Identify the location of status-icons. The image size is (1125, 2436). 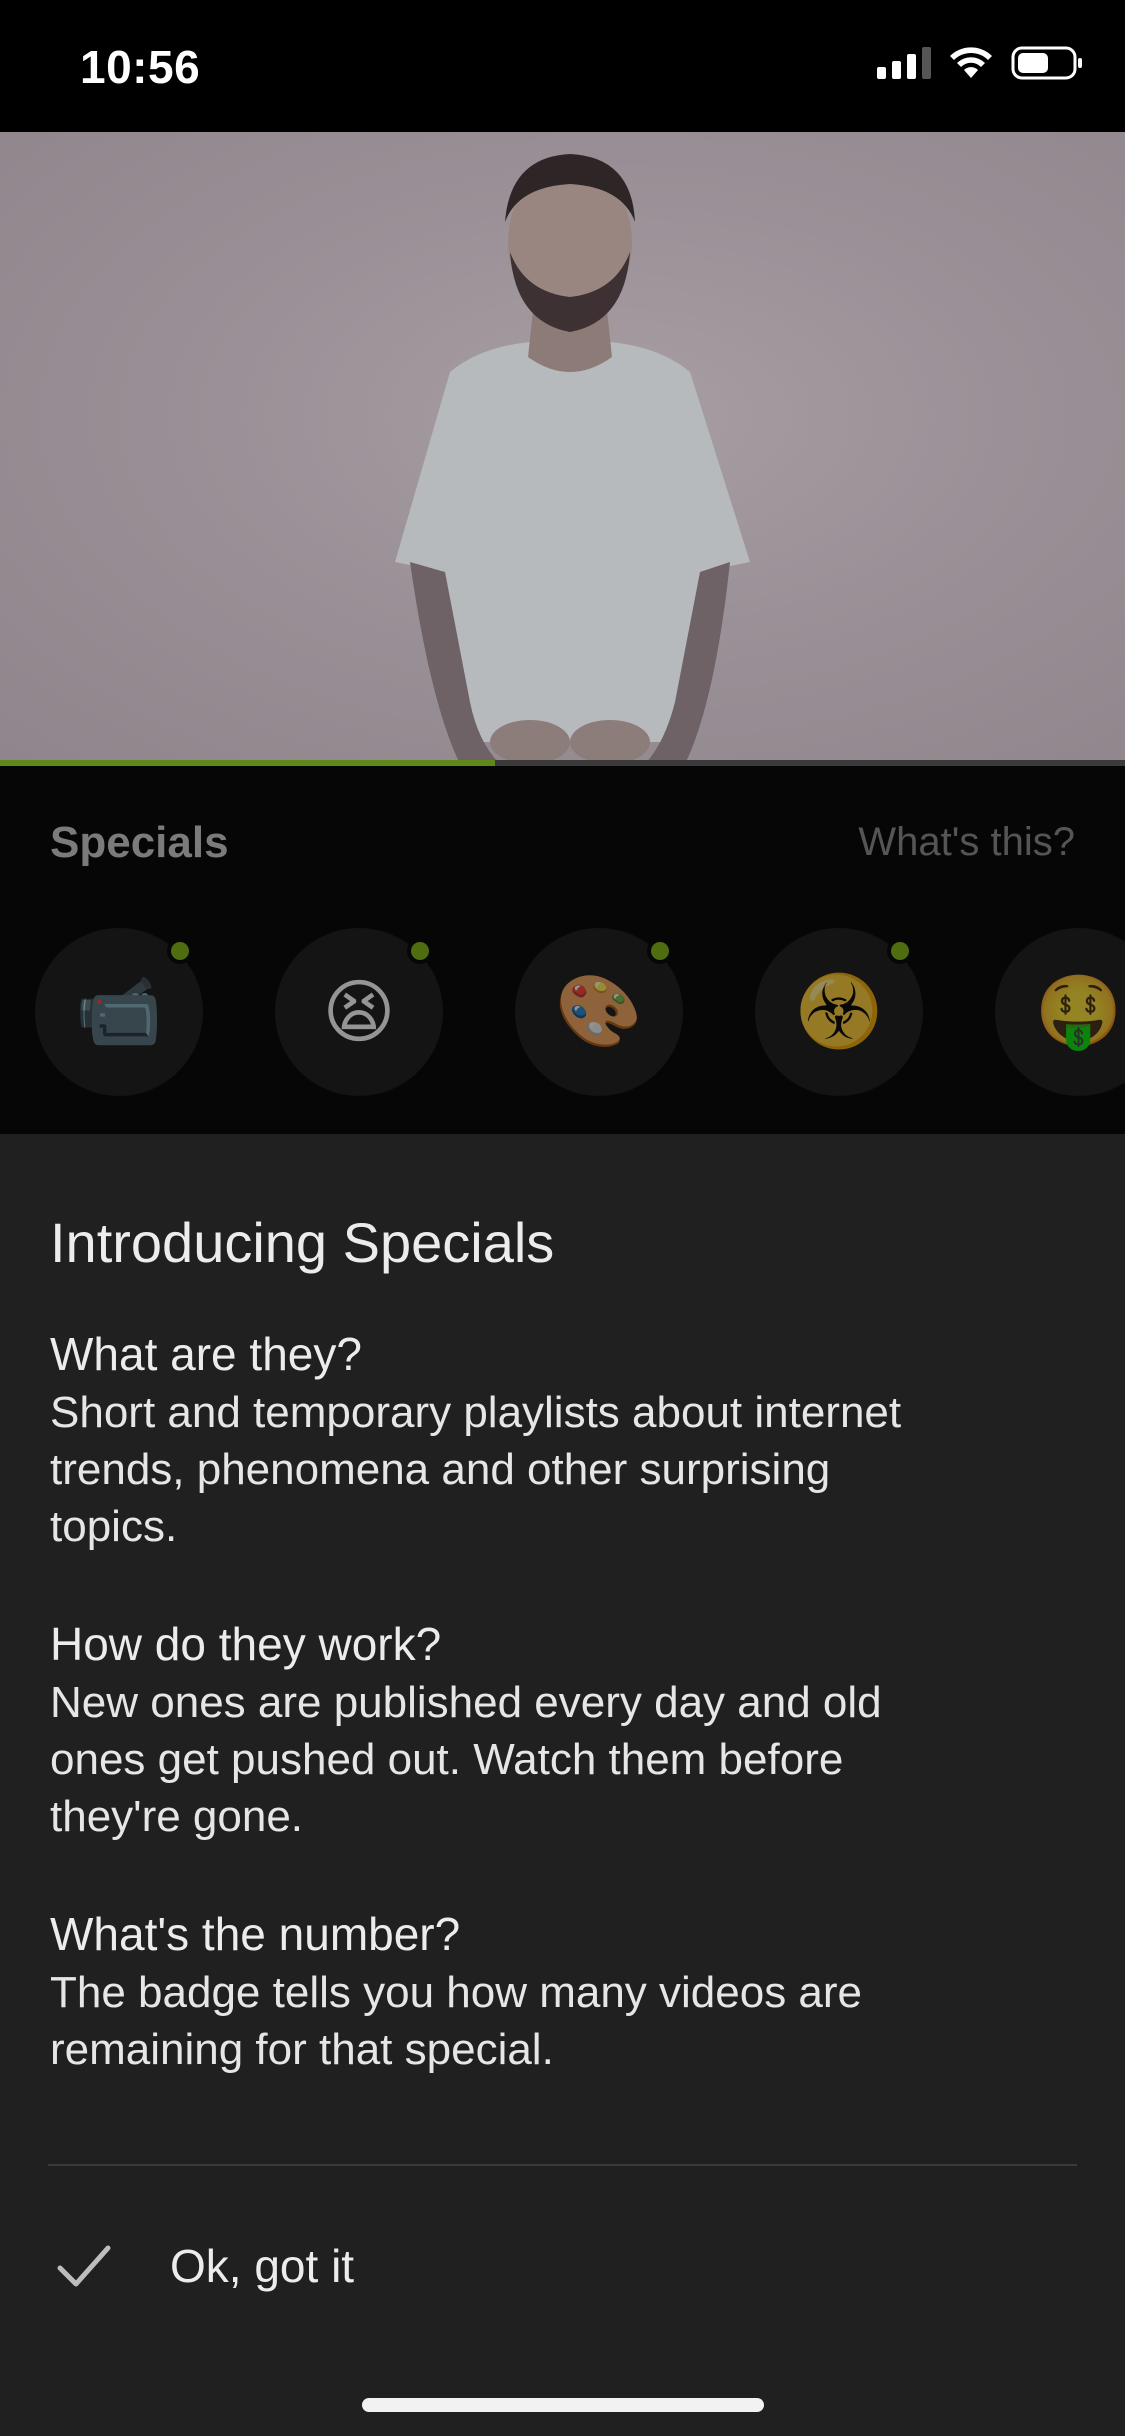
(981, 63).